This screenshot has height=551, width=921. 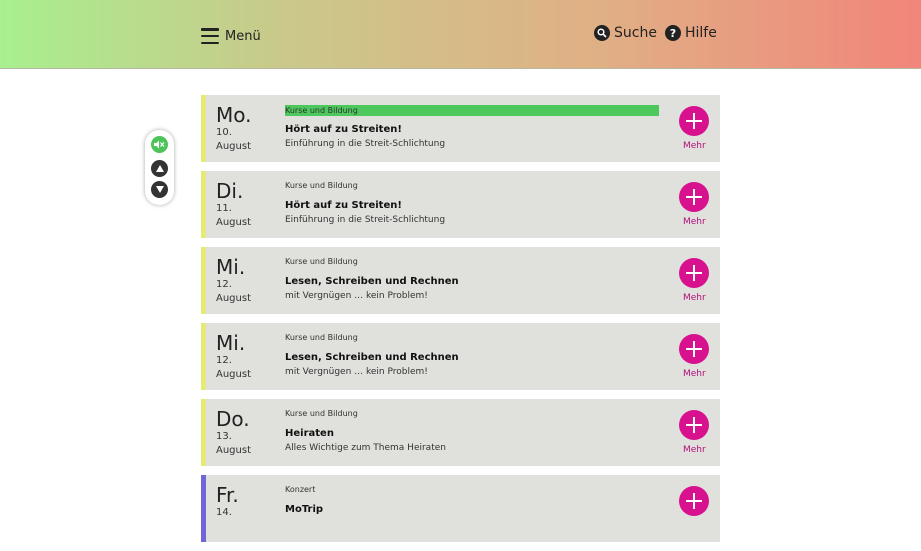 I want to click on event-weekday: Fr., so click(x=227, y=495).